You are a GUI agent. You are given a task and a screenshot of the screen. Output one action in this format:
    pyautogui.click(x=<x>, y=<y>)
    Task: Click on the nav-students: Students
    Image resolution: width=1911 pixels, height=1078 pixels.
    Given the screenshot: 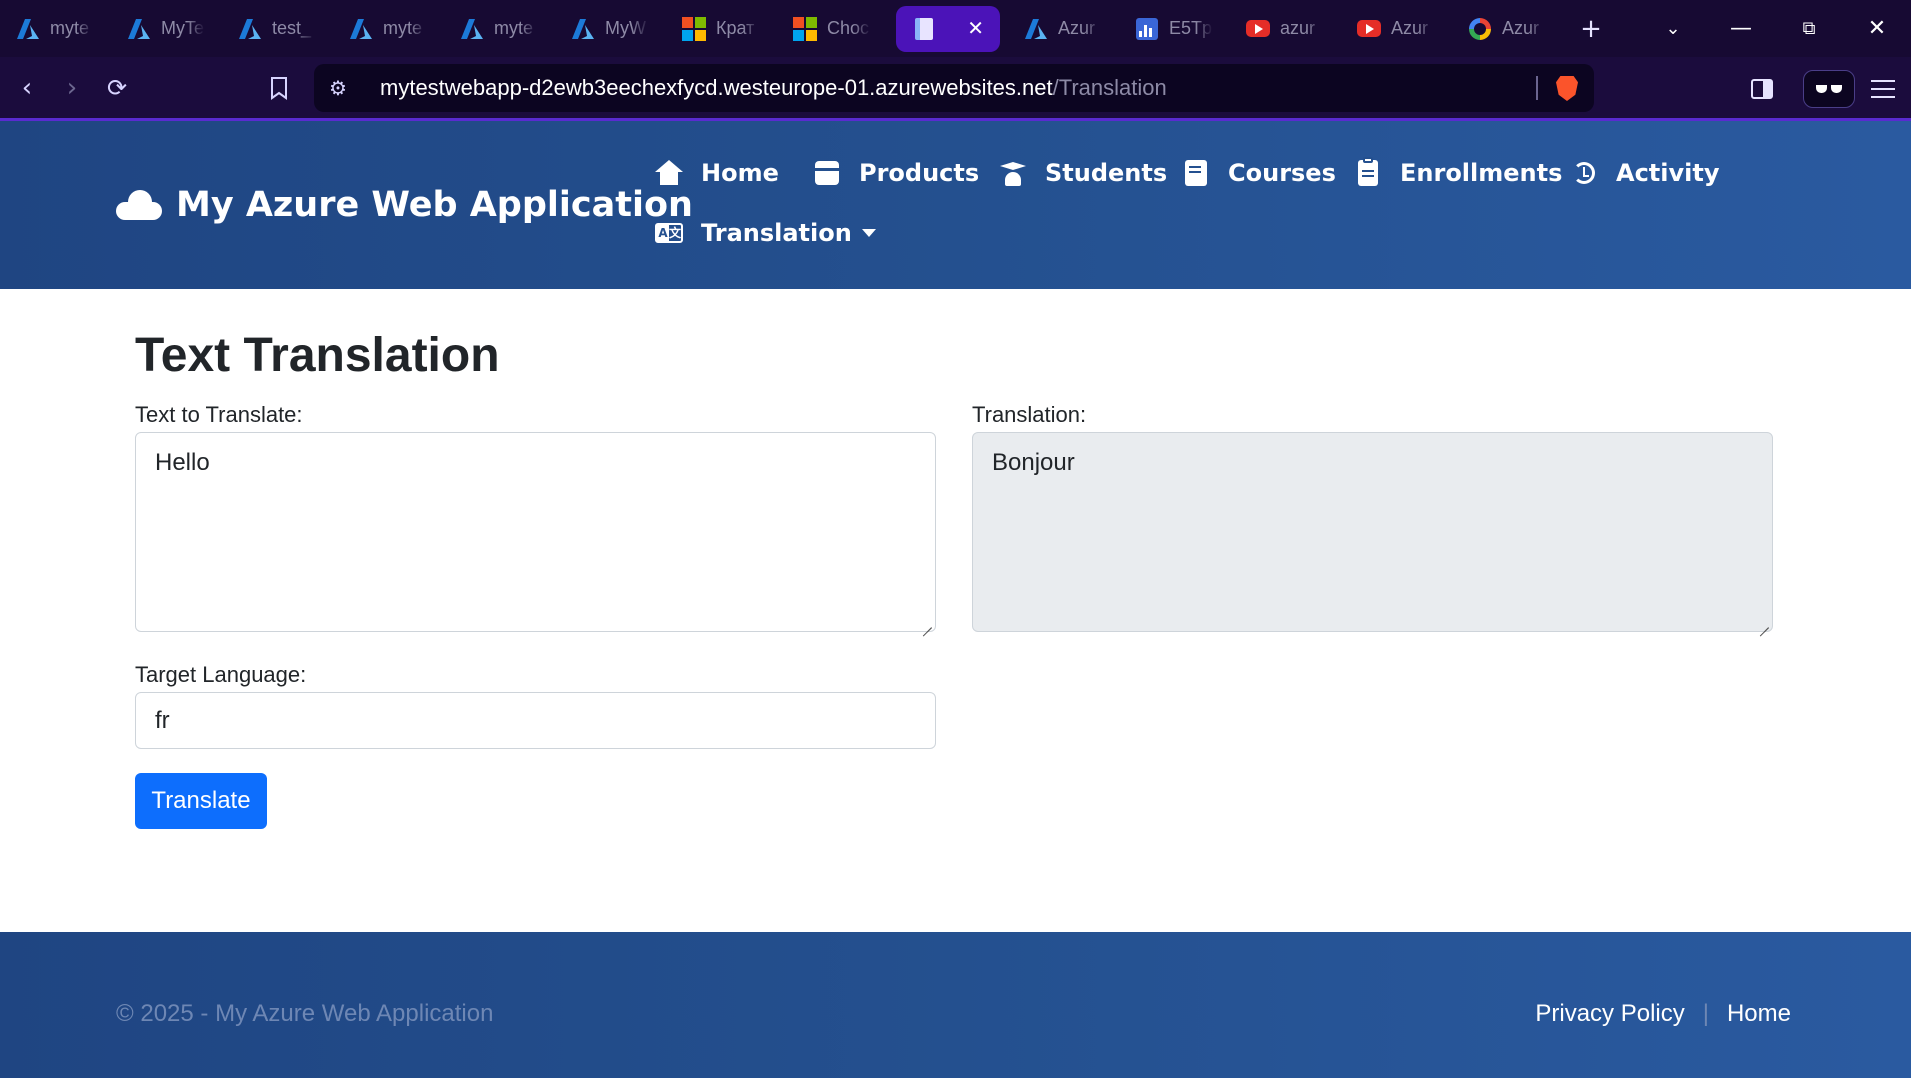 What is the action you would take?
    pyautogui.click(x=1083, y=173)
    